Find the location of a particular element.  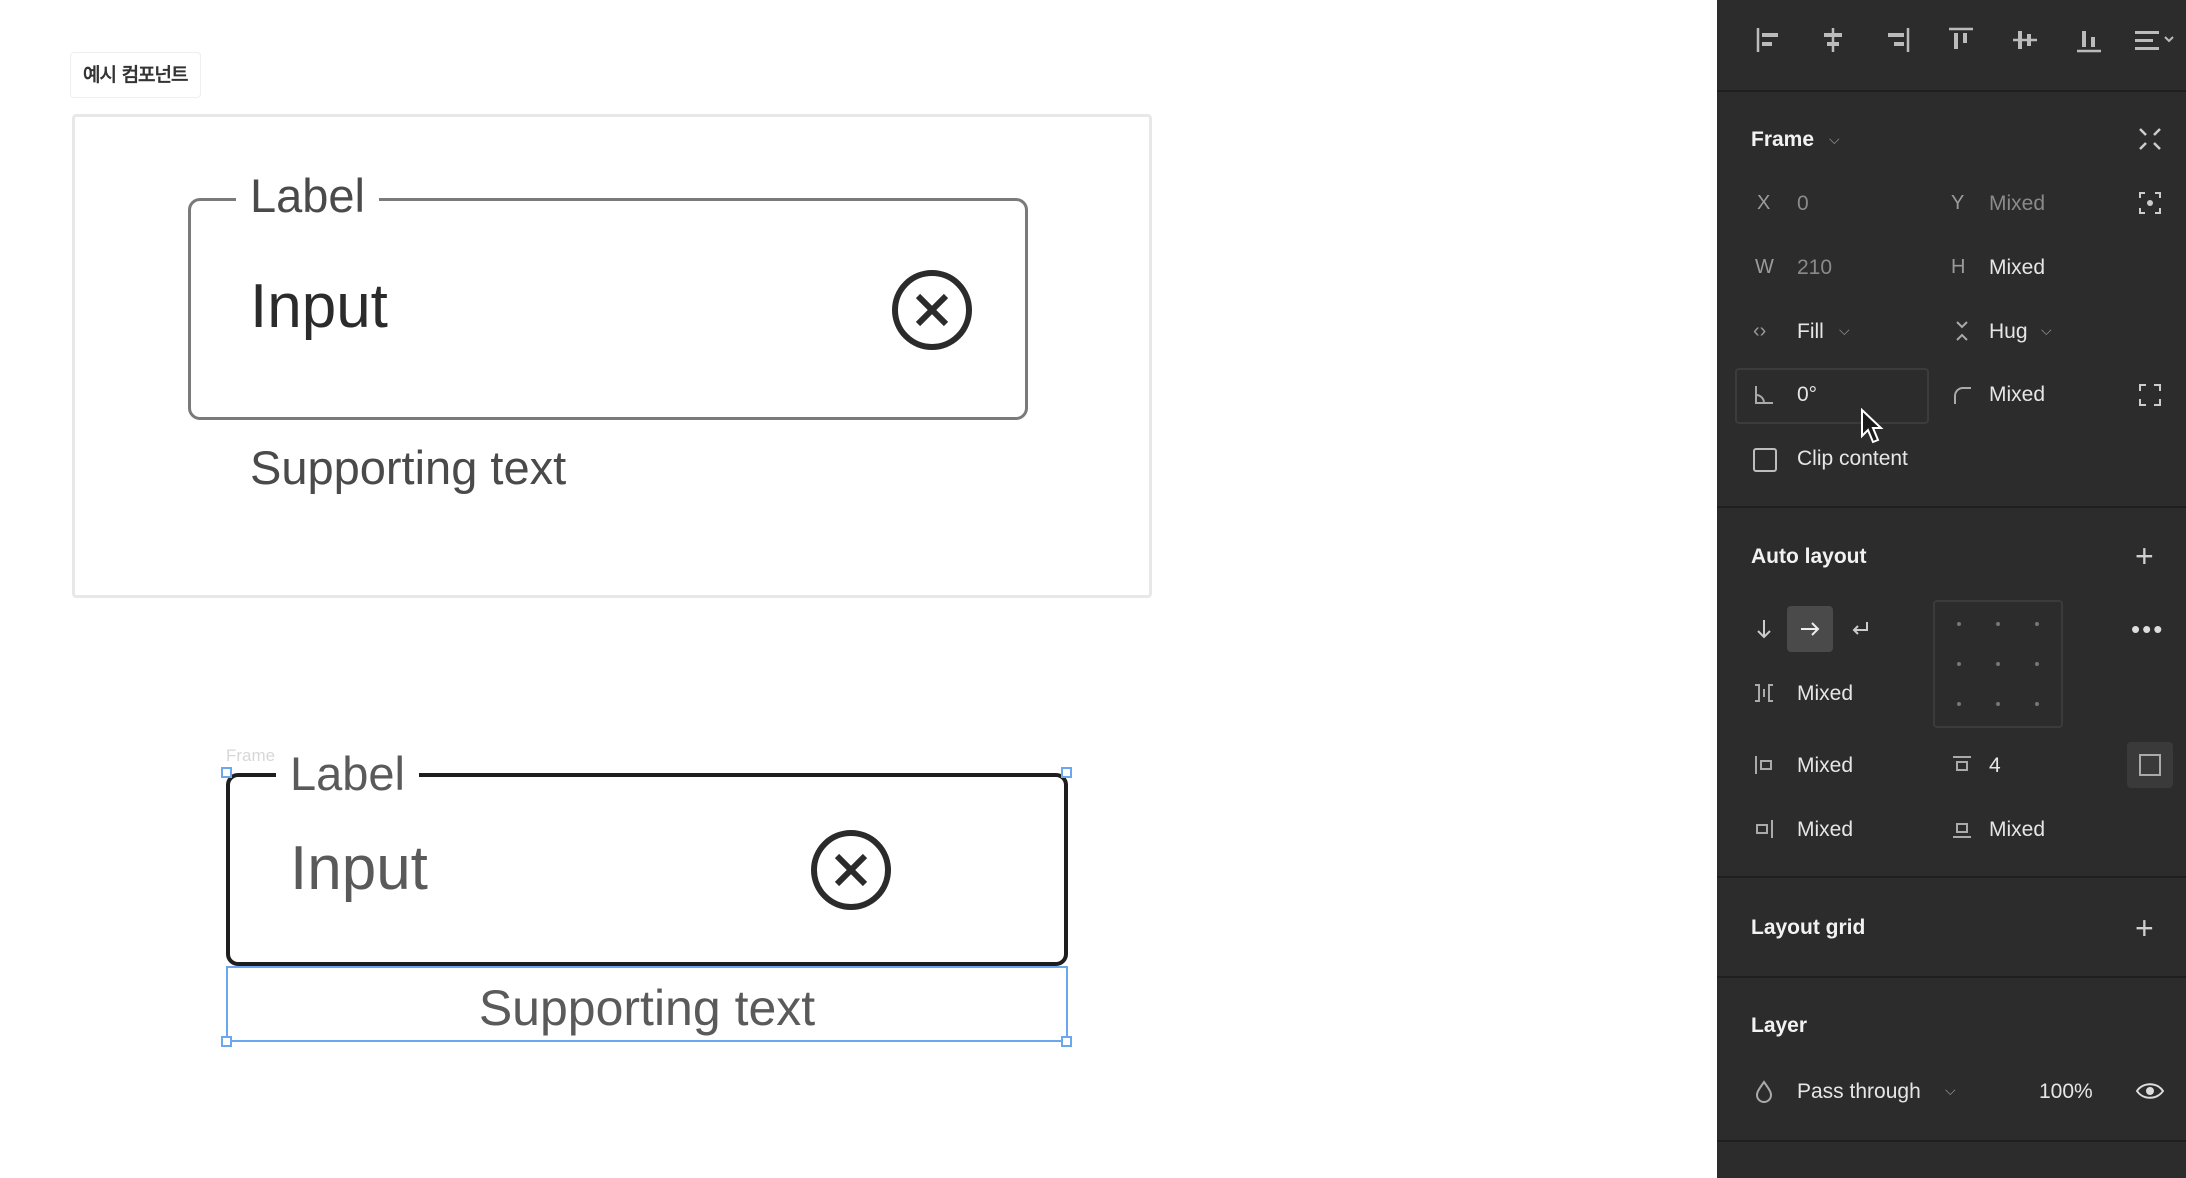

layer-title: Layer is located at coordinates (1779, 1025).